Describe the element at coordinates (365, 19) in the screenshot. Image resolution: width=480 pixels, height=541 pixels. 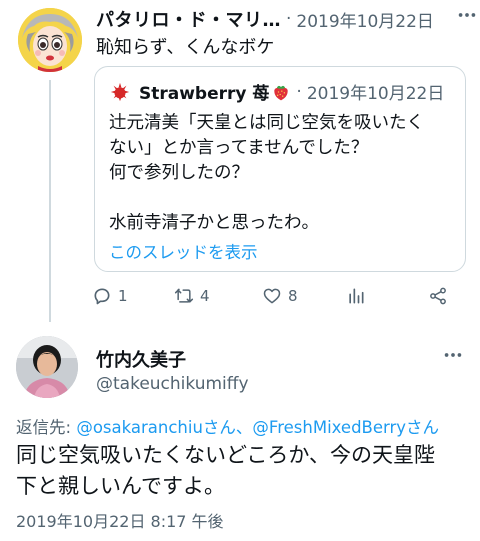
I see `tweet-date: 2019年10月22日` at that location.